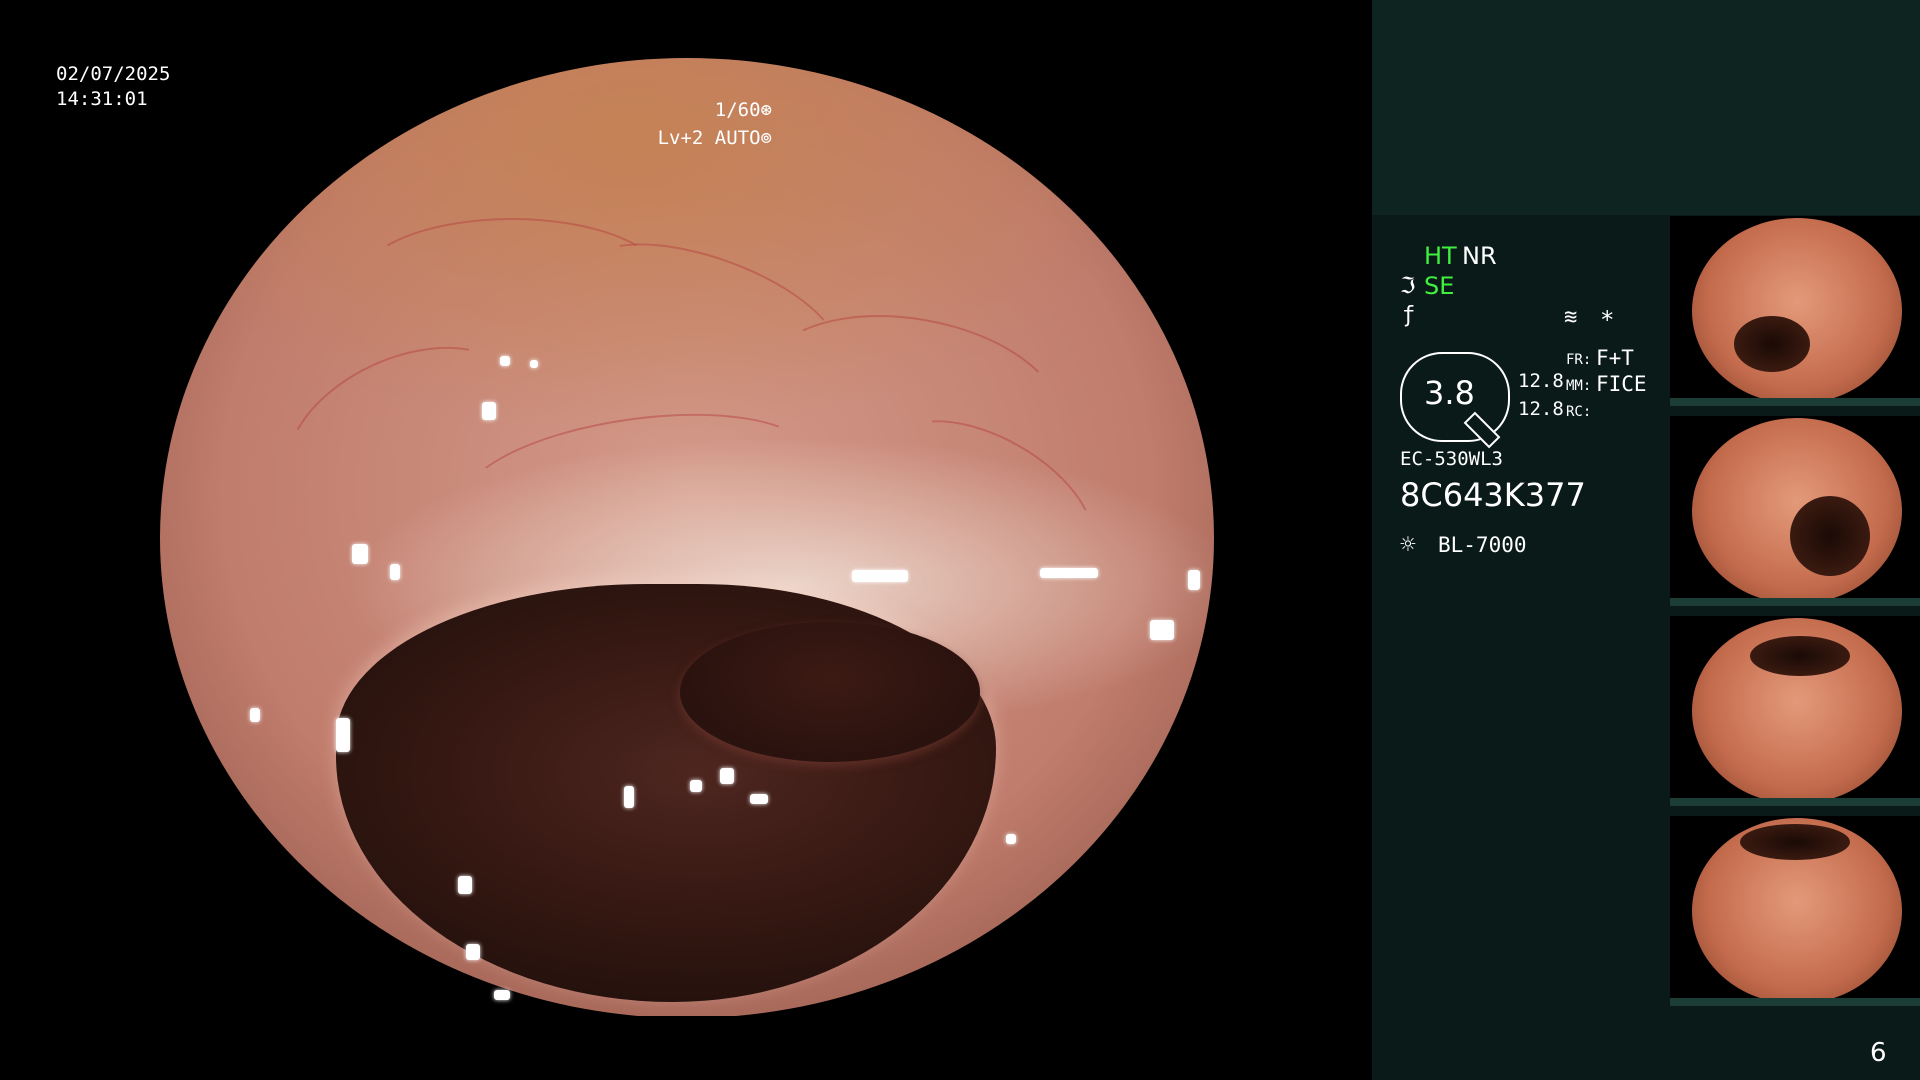 This screenshot has width=1920, height=1080. Describe the element at coordinates (1541, 409) in the screenshot. I see `value-2: 12.8` at that location.